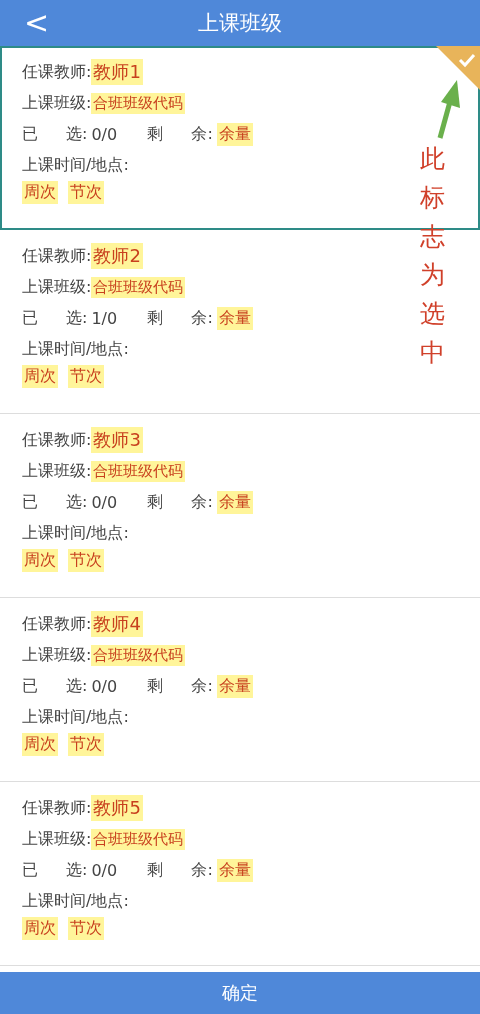 This screenshot has height=1014, width=480. I want to click on page-title: 上课班级, so click(240, 23).